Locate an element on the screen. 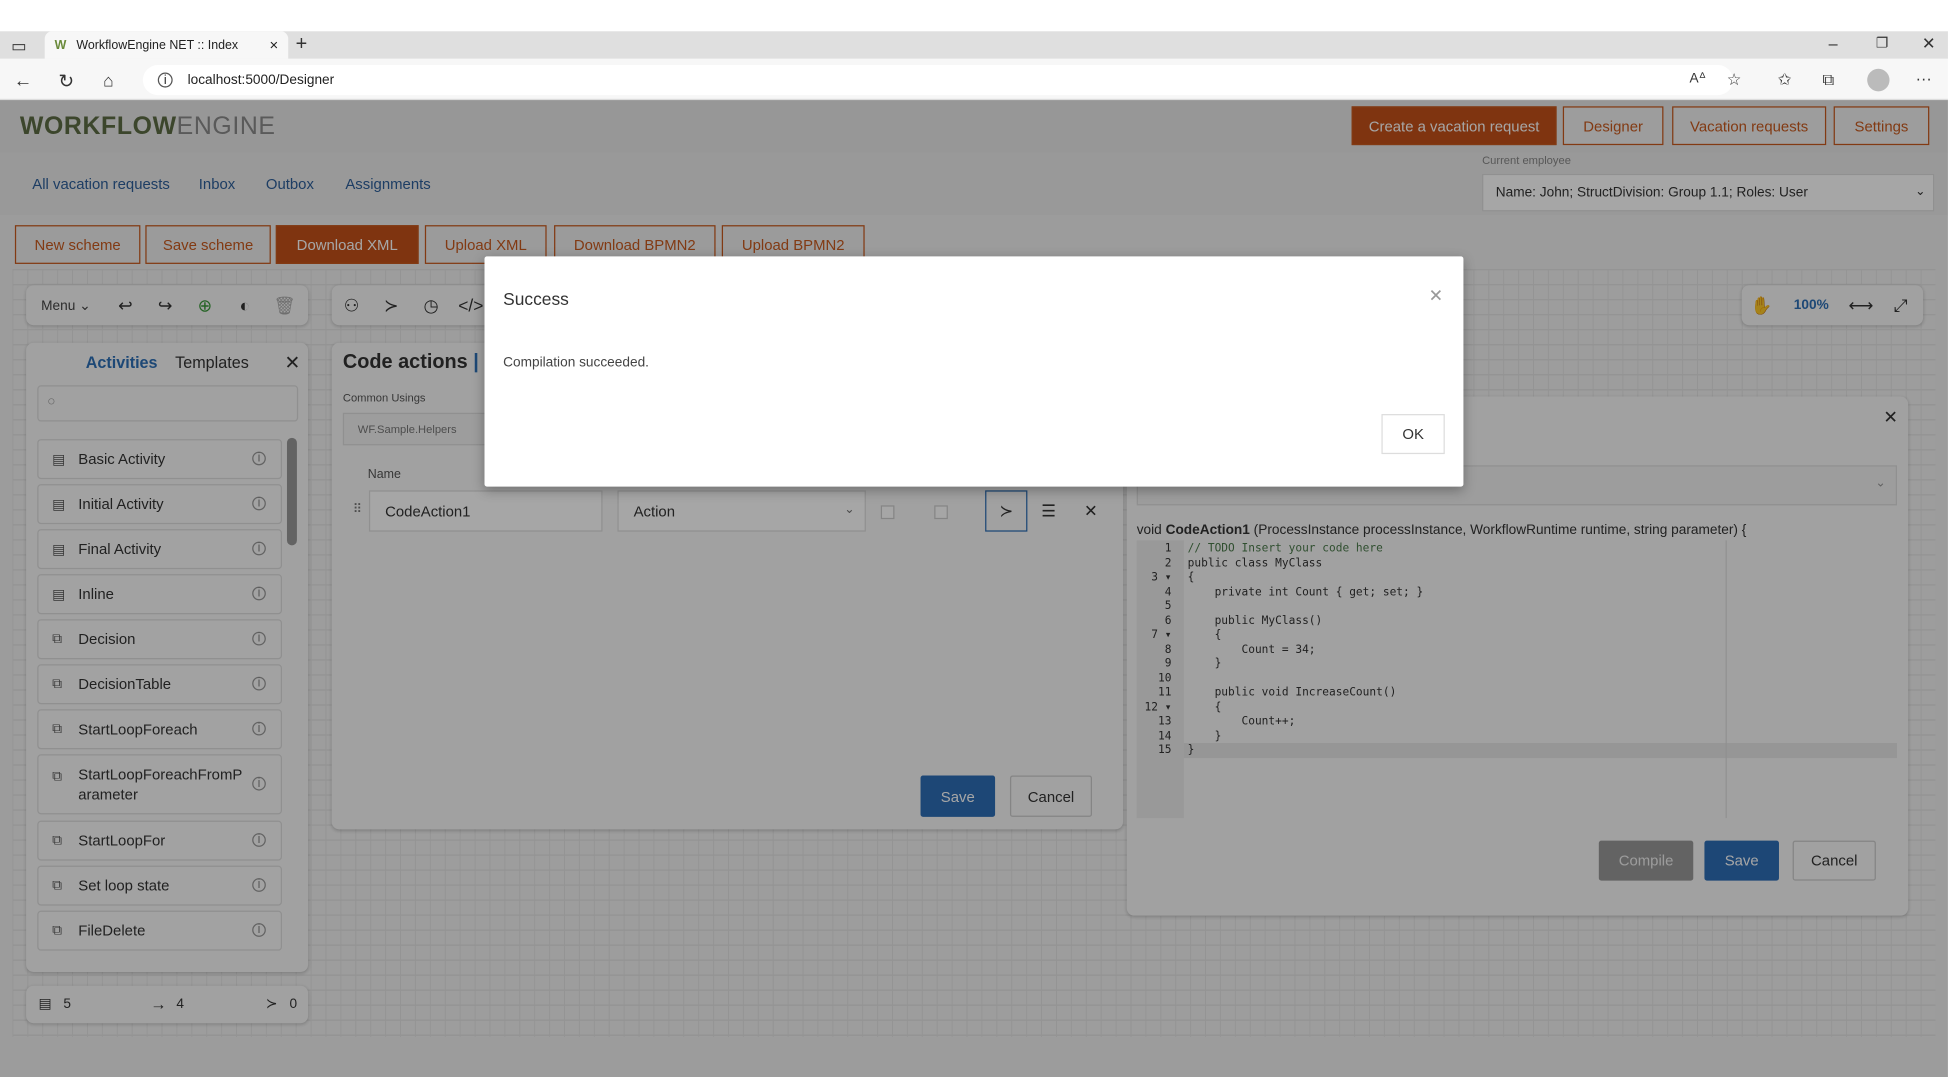  new-tab-icon: + is located at coordinates (302, 45).